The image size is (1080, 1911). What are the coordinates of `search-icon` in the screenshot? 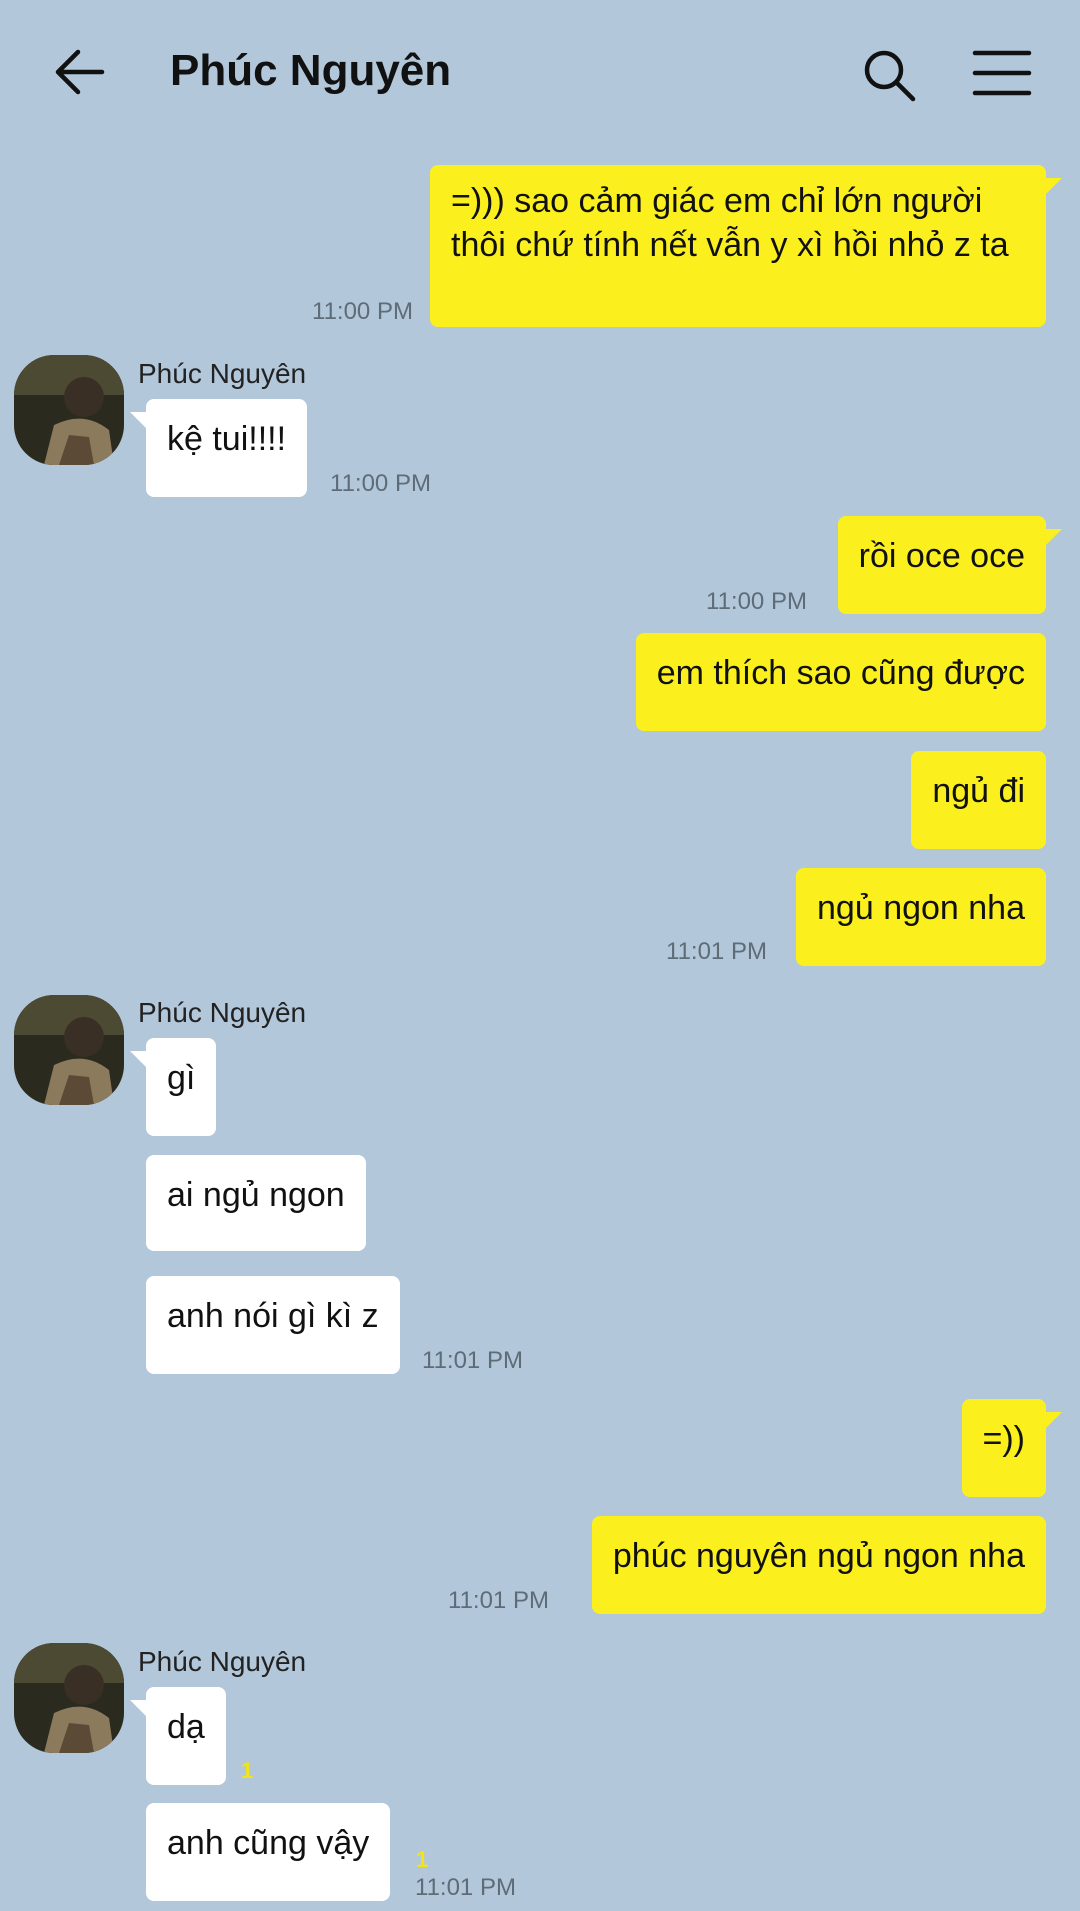 It's located at (890, 76).